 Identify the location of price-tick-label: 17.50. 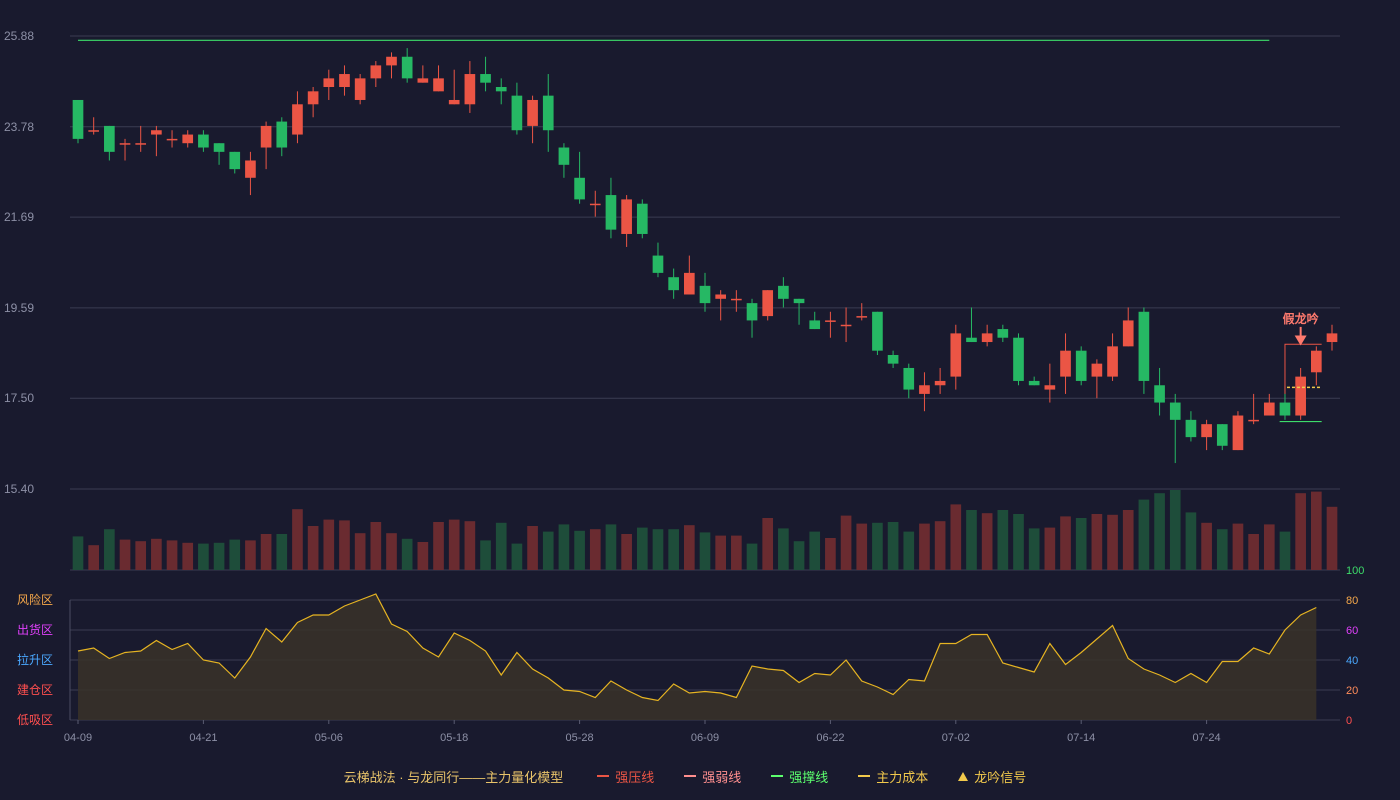
(19, 398).